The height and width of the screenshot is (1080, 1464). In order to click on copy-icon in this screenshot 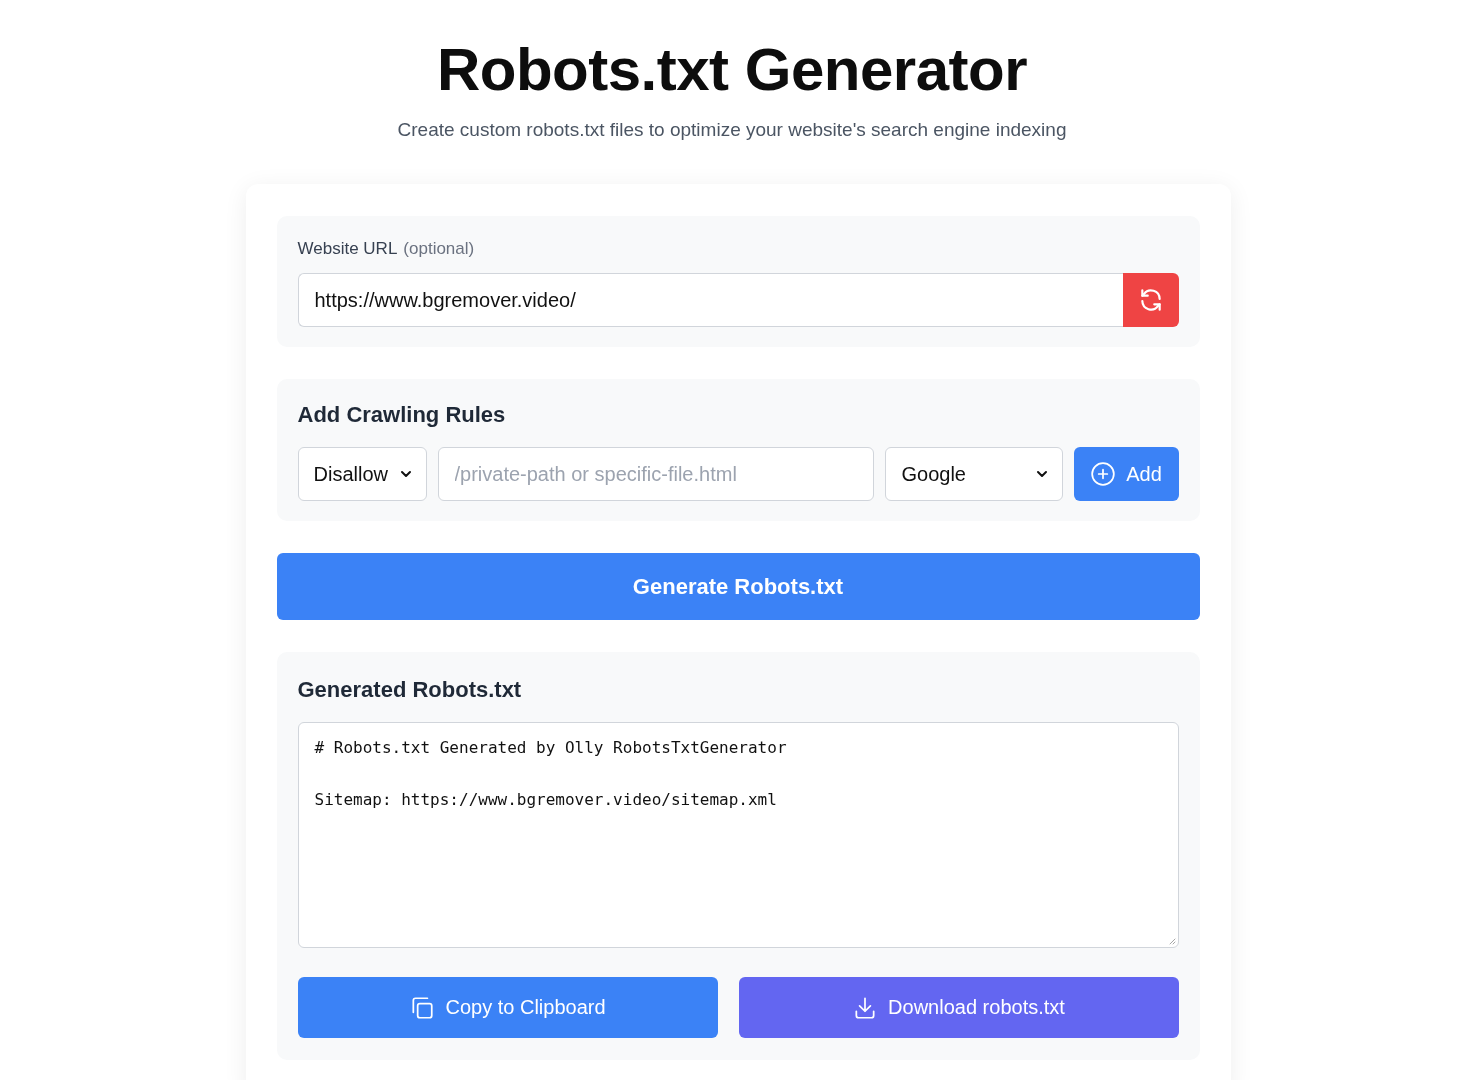, I will do `click(422, 1007)`.